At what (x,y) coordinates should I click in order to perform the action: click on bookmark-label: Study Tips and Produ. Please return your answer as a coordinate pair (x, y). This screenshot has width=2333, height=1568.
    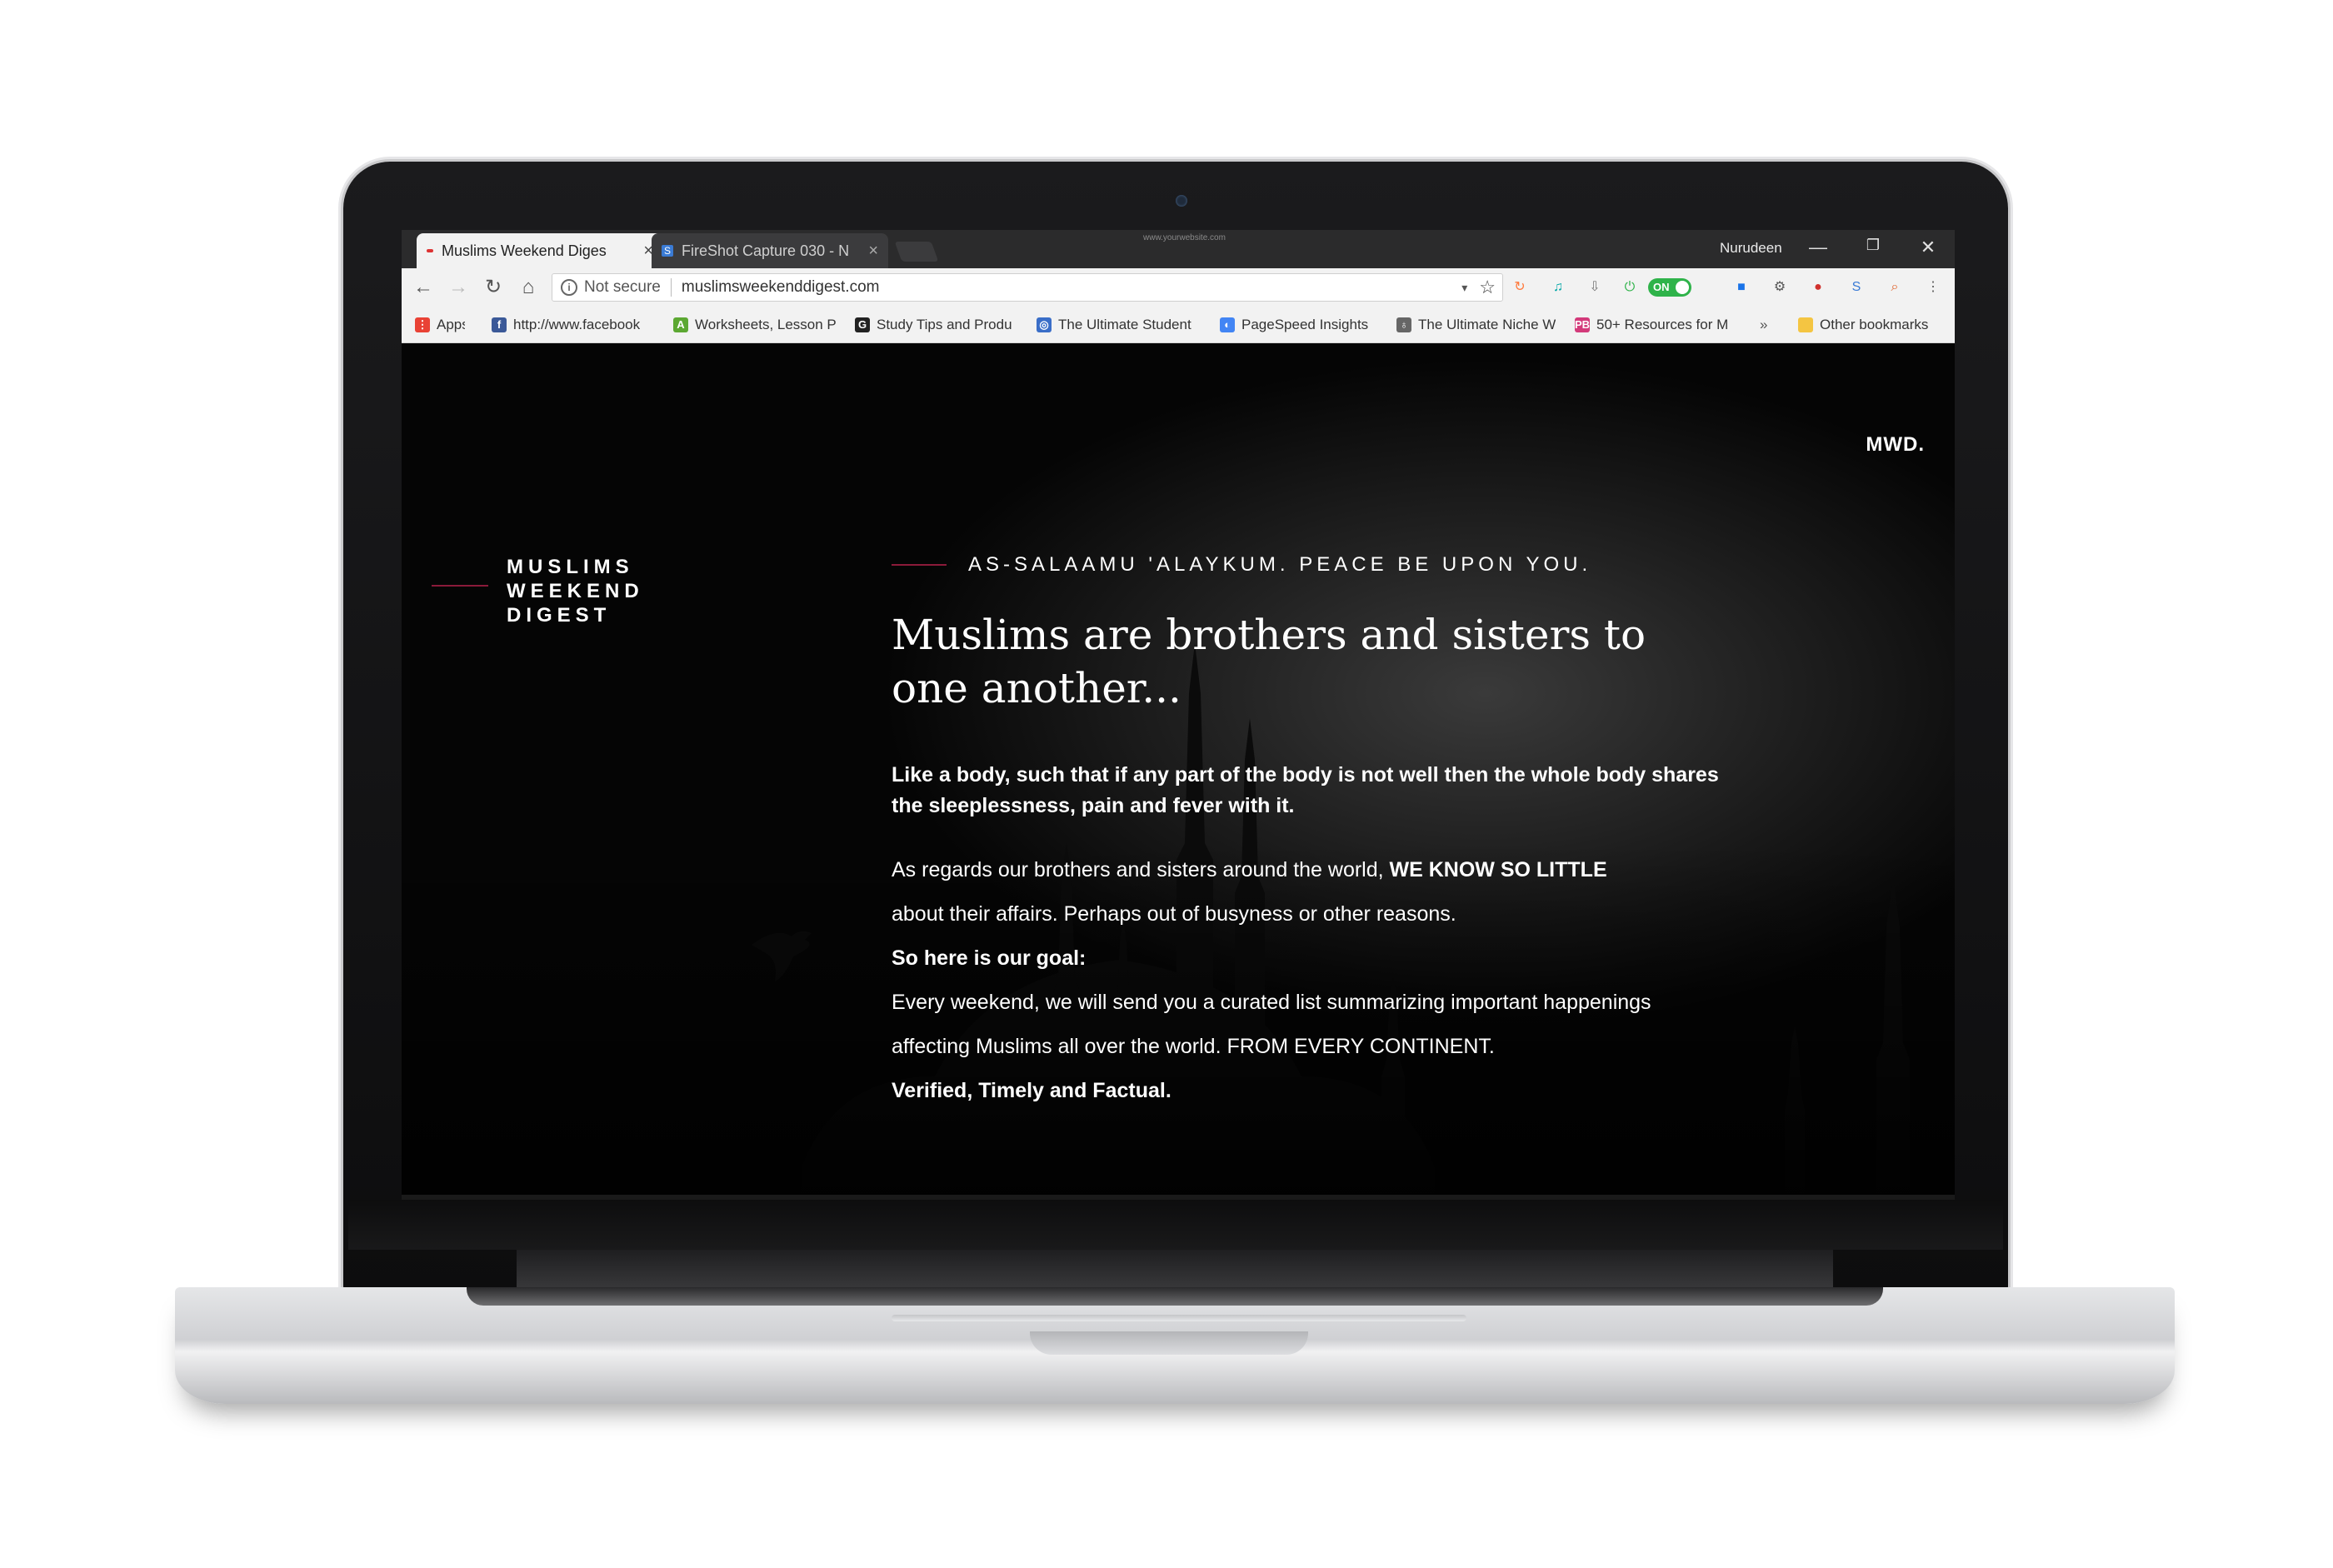
    Looking at the image, I should click on (944, 324).